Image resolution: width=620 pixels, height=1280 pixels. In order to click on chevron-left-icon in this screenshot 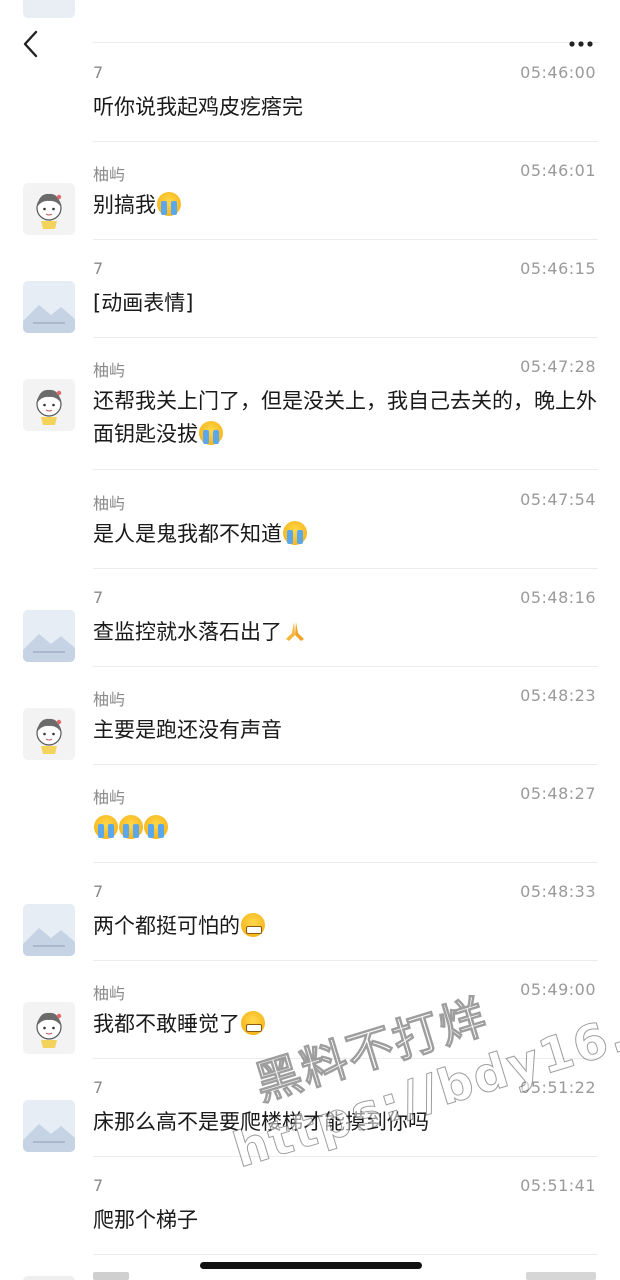, I will do `click(30, 44)`.